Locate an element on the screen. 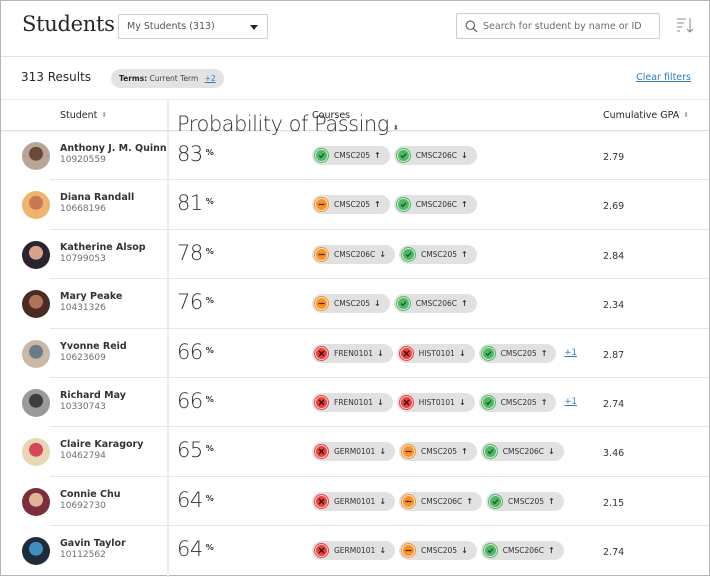 The width and height of the screenshot is (710, 577). search-box is located at coordinates (558, 26).